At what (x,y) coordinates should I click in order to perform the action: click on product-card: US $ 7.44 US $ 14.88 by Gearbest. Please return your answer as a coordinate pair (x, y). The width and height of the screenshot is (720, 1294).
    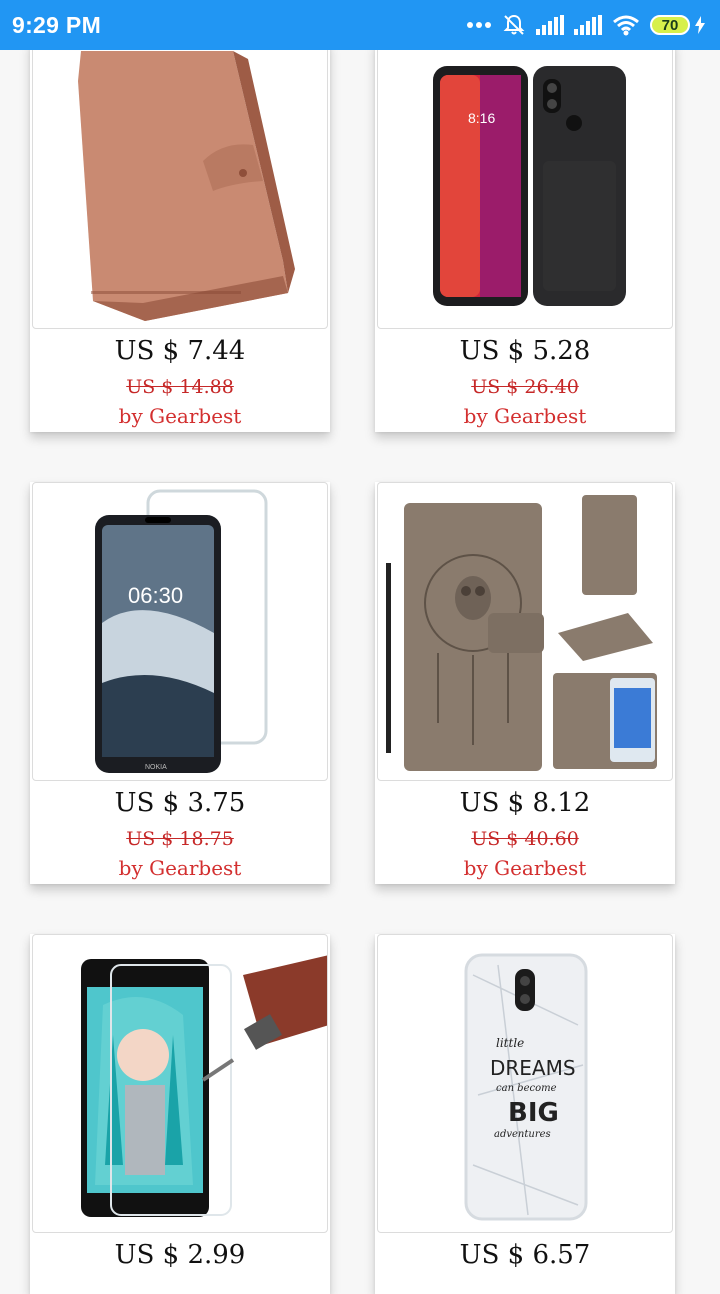
    Looking at the image, I should click on (180, 236).